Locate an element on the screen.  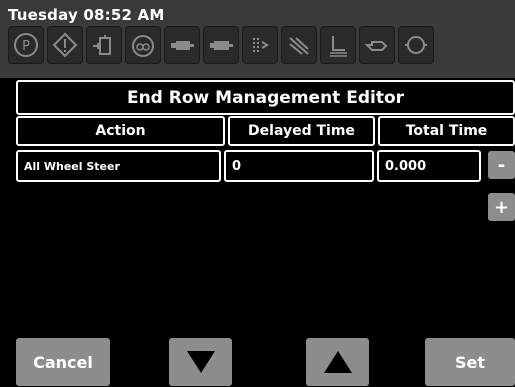
differential-lock-icon is located at coordinates (143, 45).